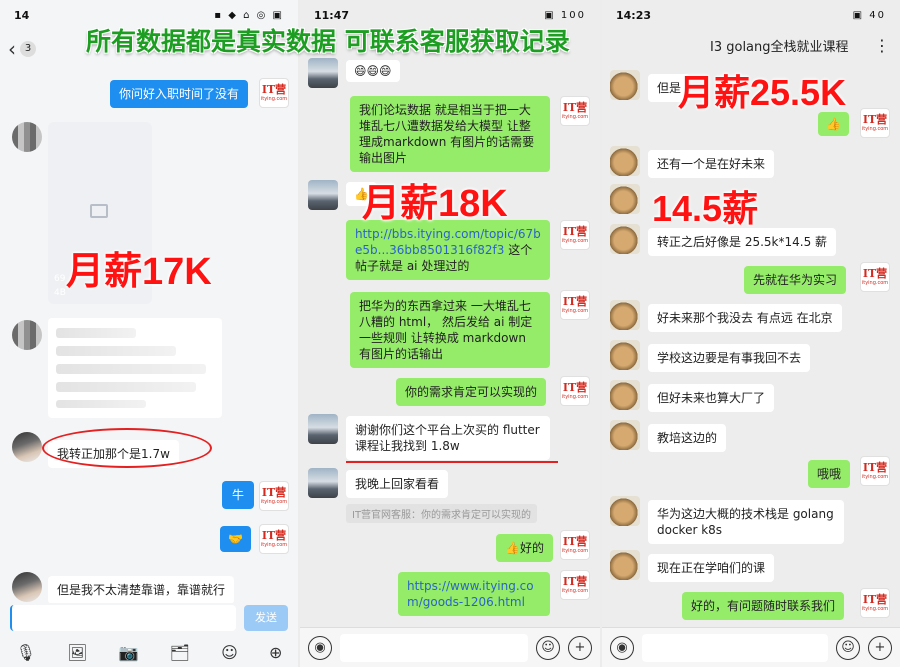 This screenshot has height=667, width=900. Describe the element at coordinates (742, 242) in the screenshot. I see `message-bubble: 转正之后好像是 25.5k*14.5 薪` at that location.